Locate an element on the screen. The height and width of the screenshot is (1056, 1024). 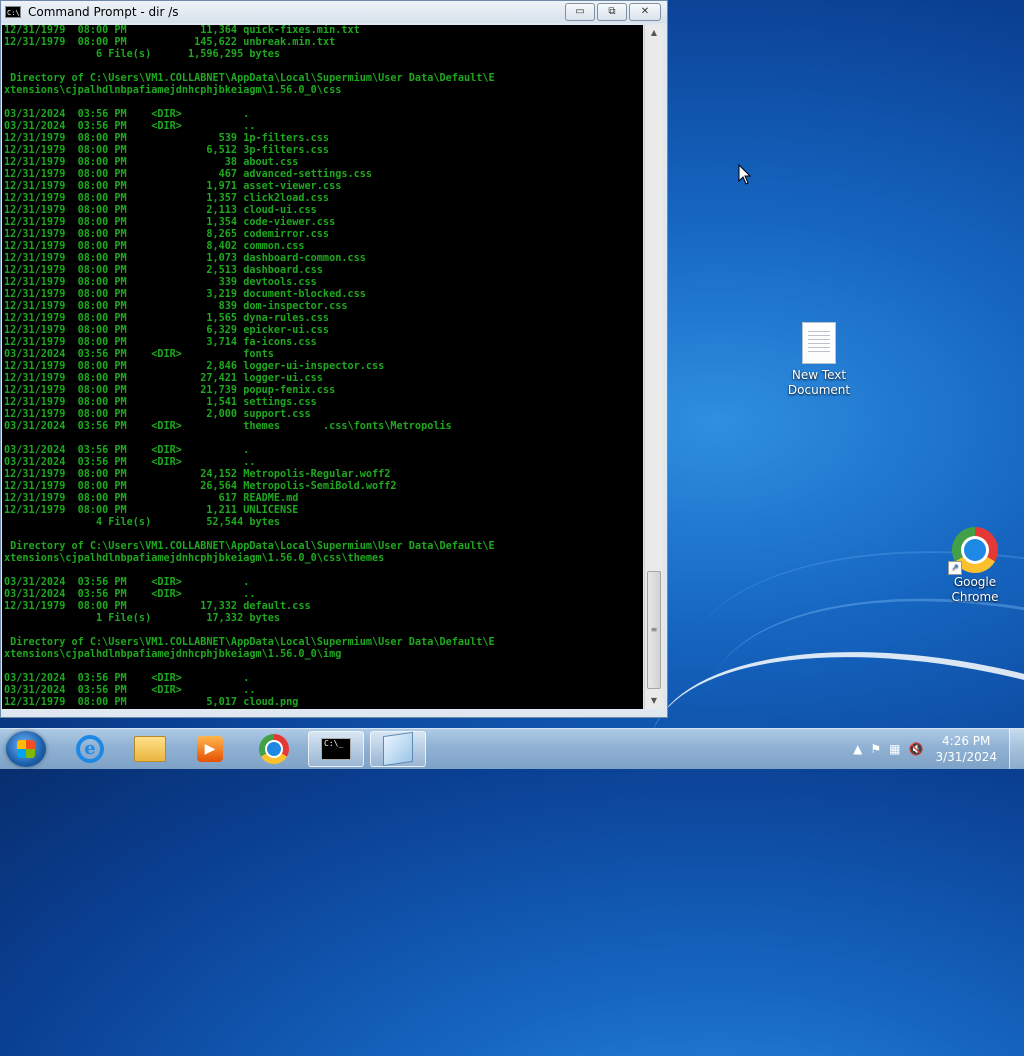
chrome-icon is located at coordinates (274, 749).